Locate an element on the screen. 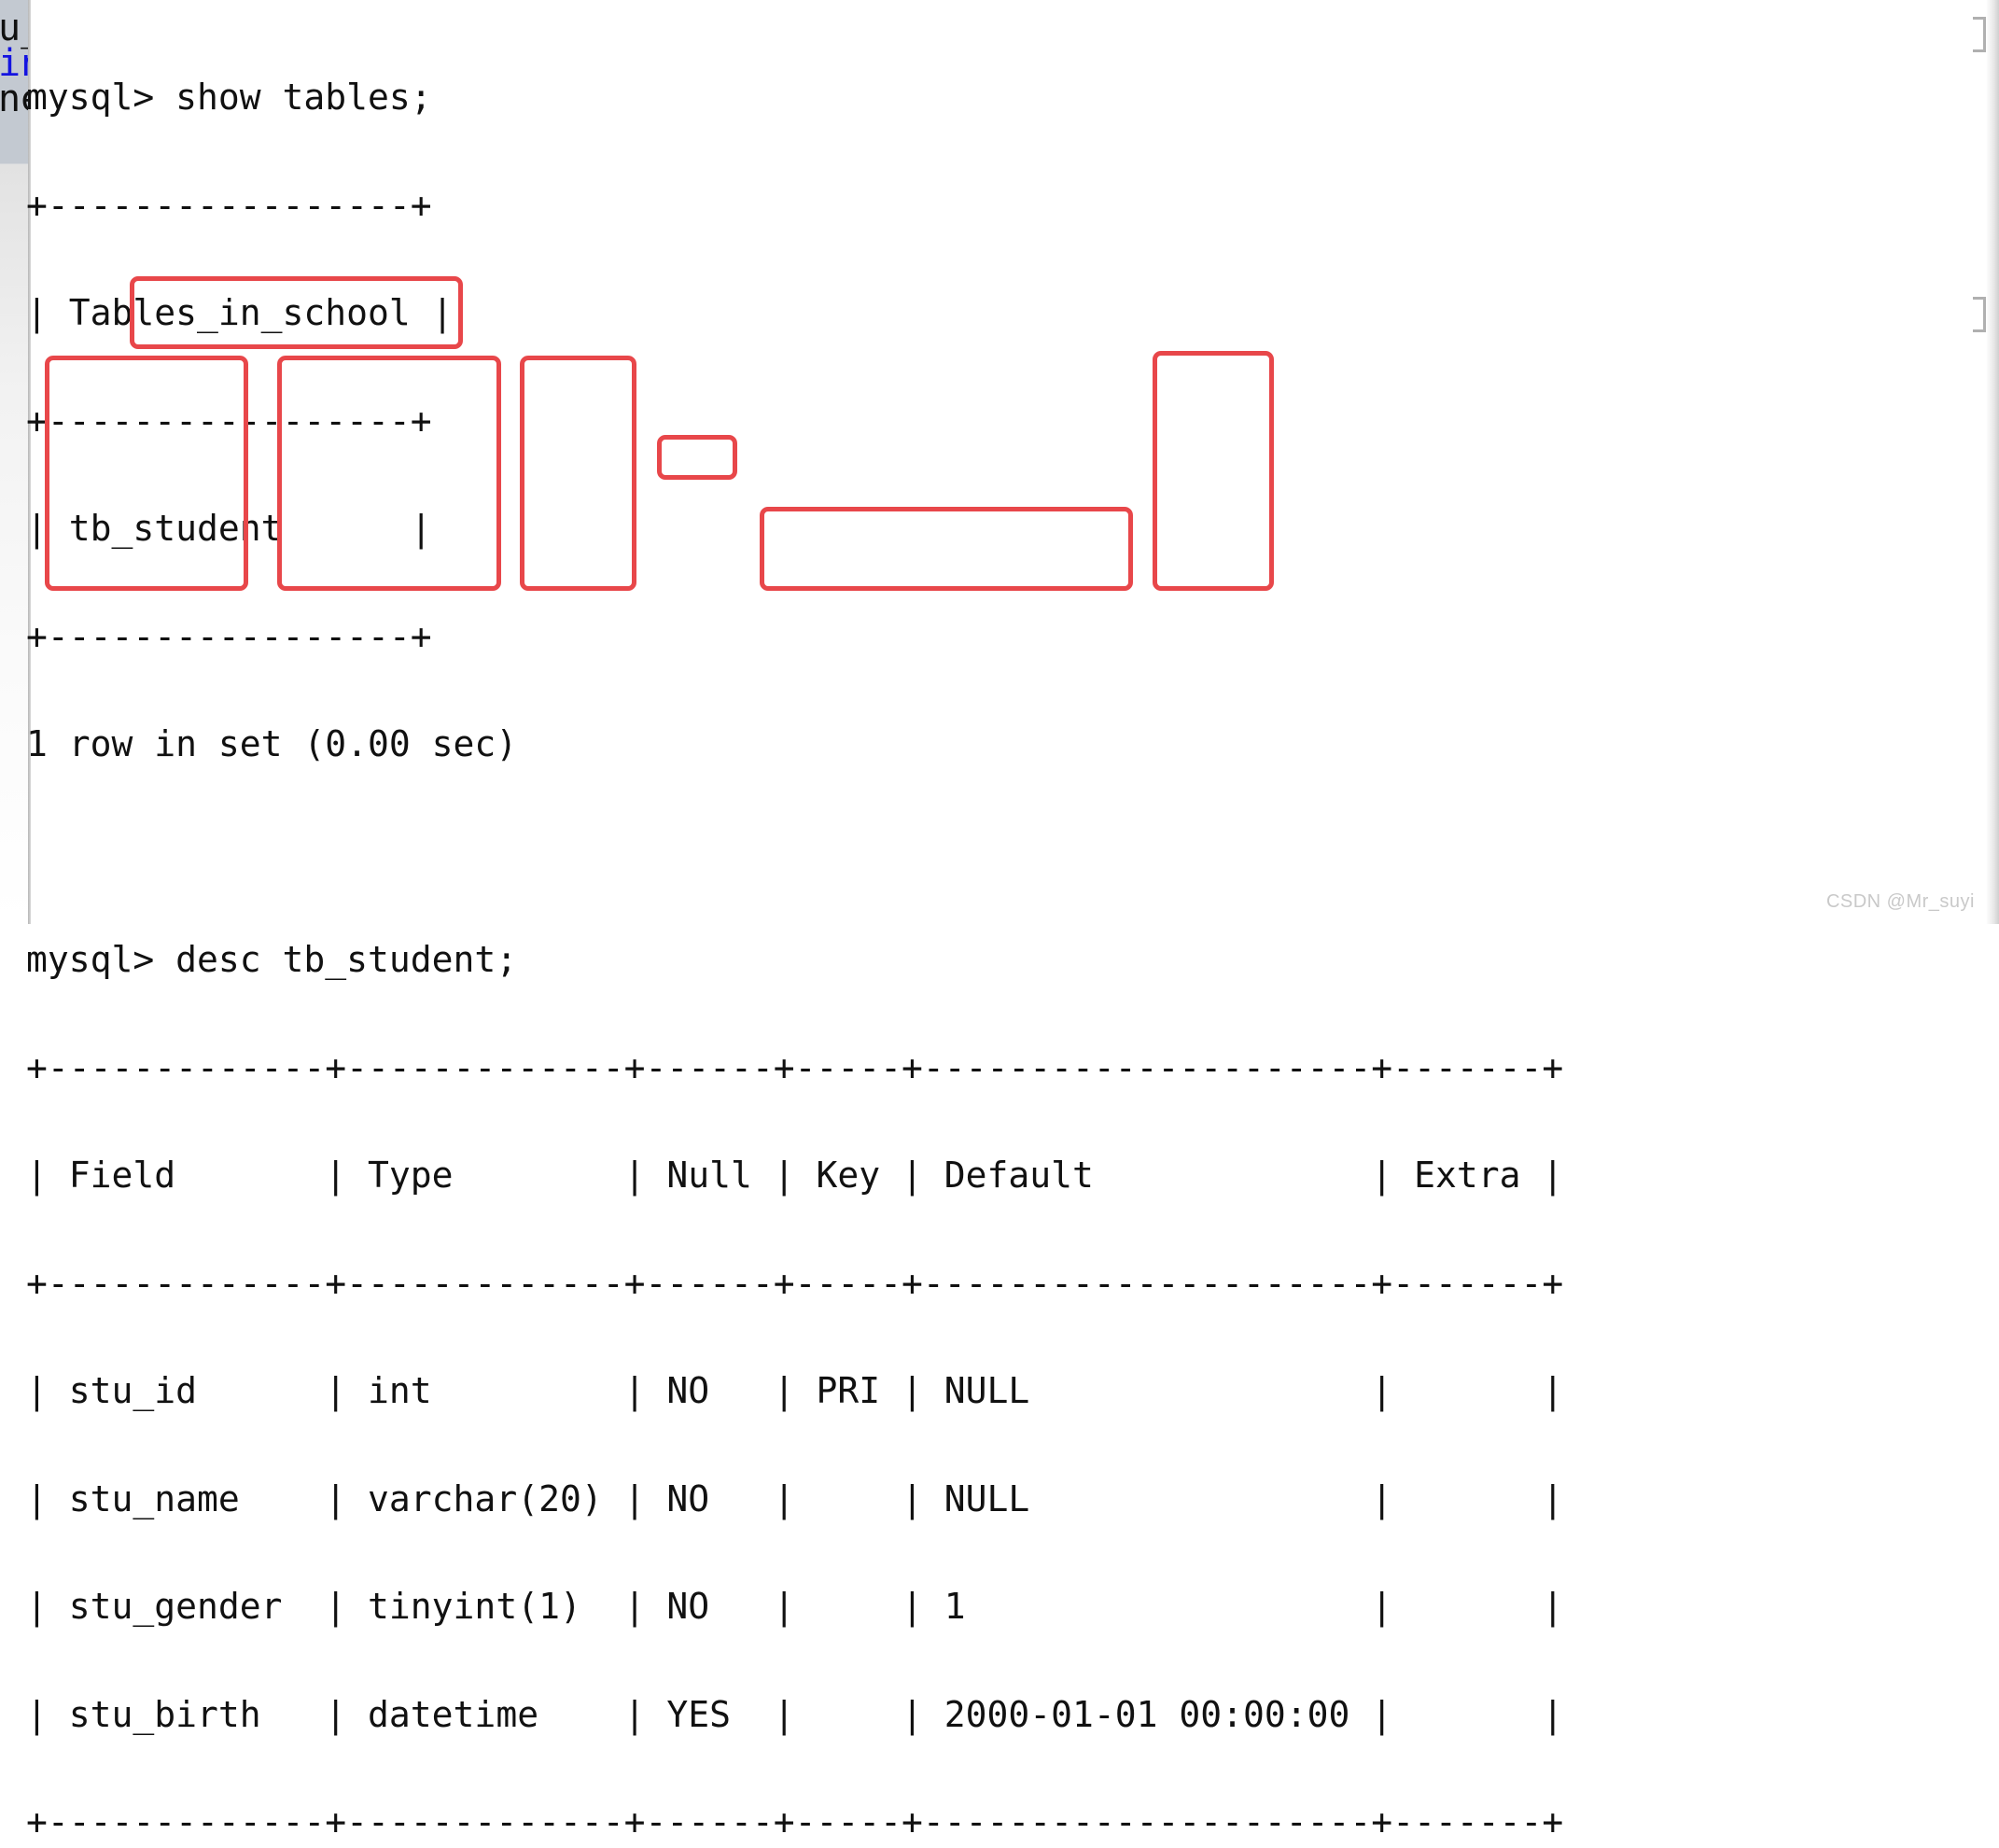 Image resolution: width=1999 pixels, height=1848 pixels. terminal-line-6: 1 row in set (0.00 sec) is located at coordinates (272, 743).